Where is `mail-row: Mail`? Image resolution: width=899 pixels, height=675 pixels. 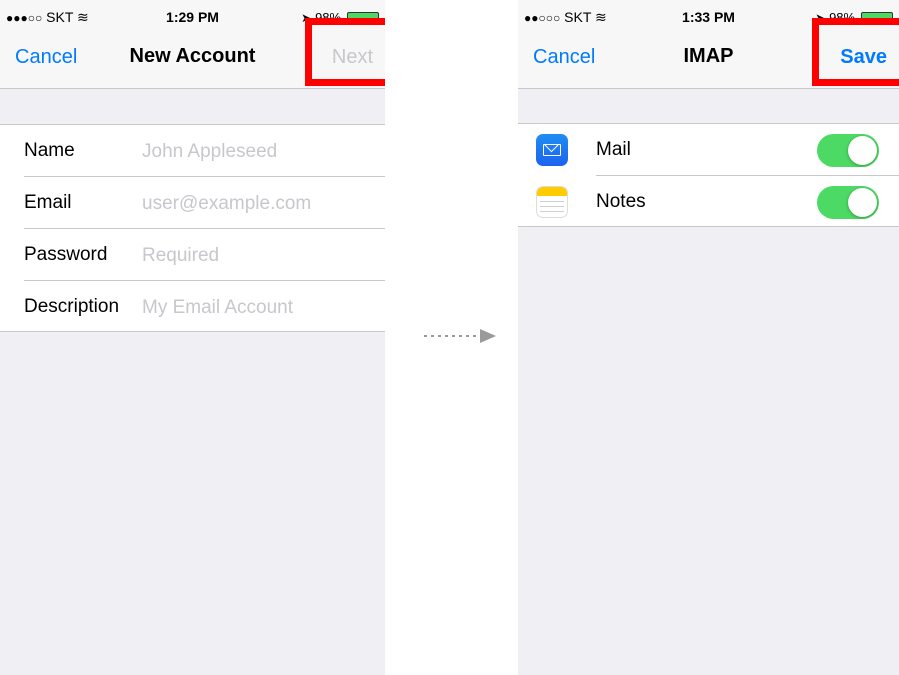 mail-row: Mail is located at coordinates (708, 150).